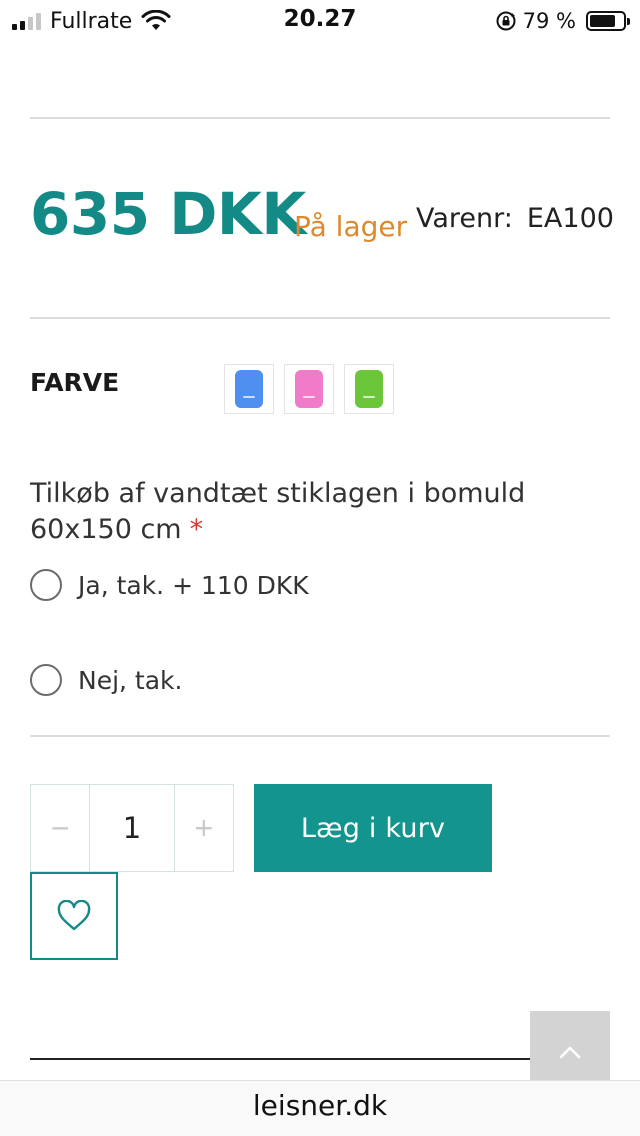 This screenshot has width=640, height=1136. I want to click on color-swatch-blue, so click(249, 389).